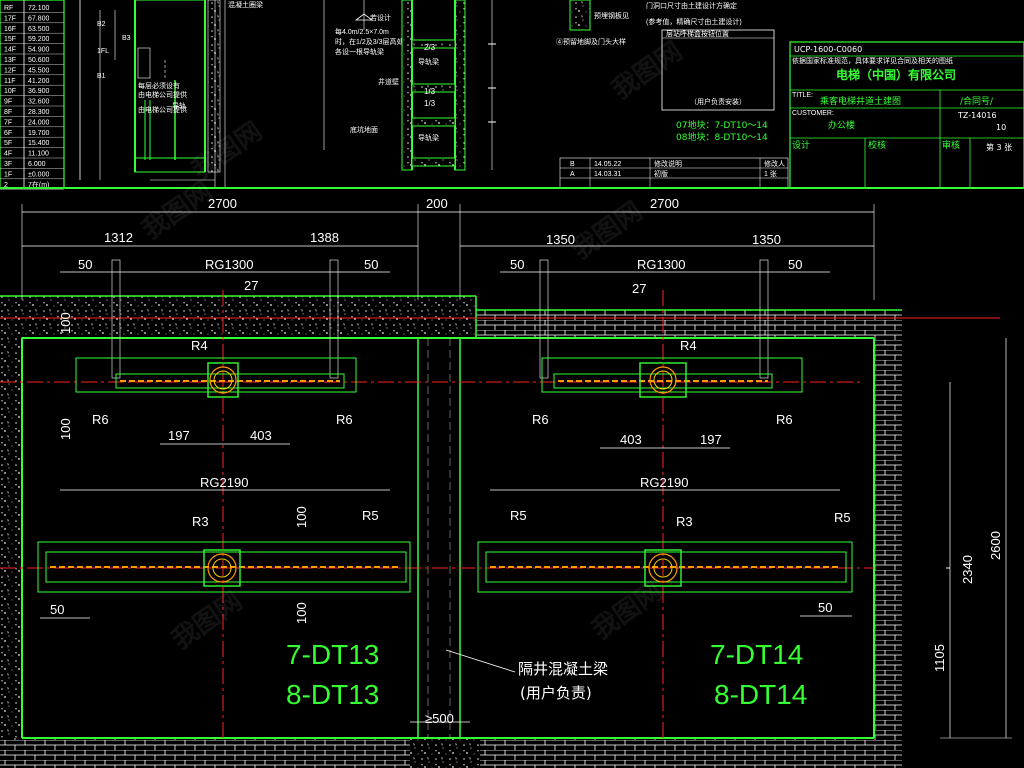 Image resolution: width=1024 pixels, height=768 pixels. Describe the element at coordinates (572, 164) in the screenshot. I see `rev-id: B` at that location.